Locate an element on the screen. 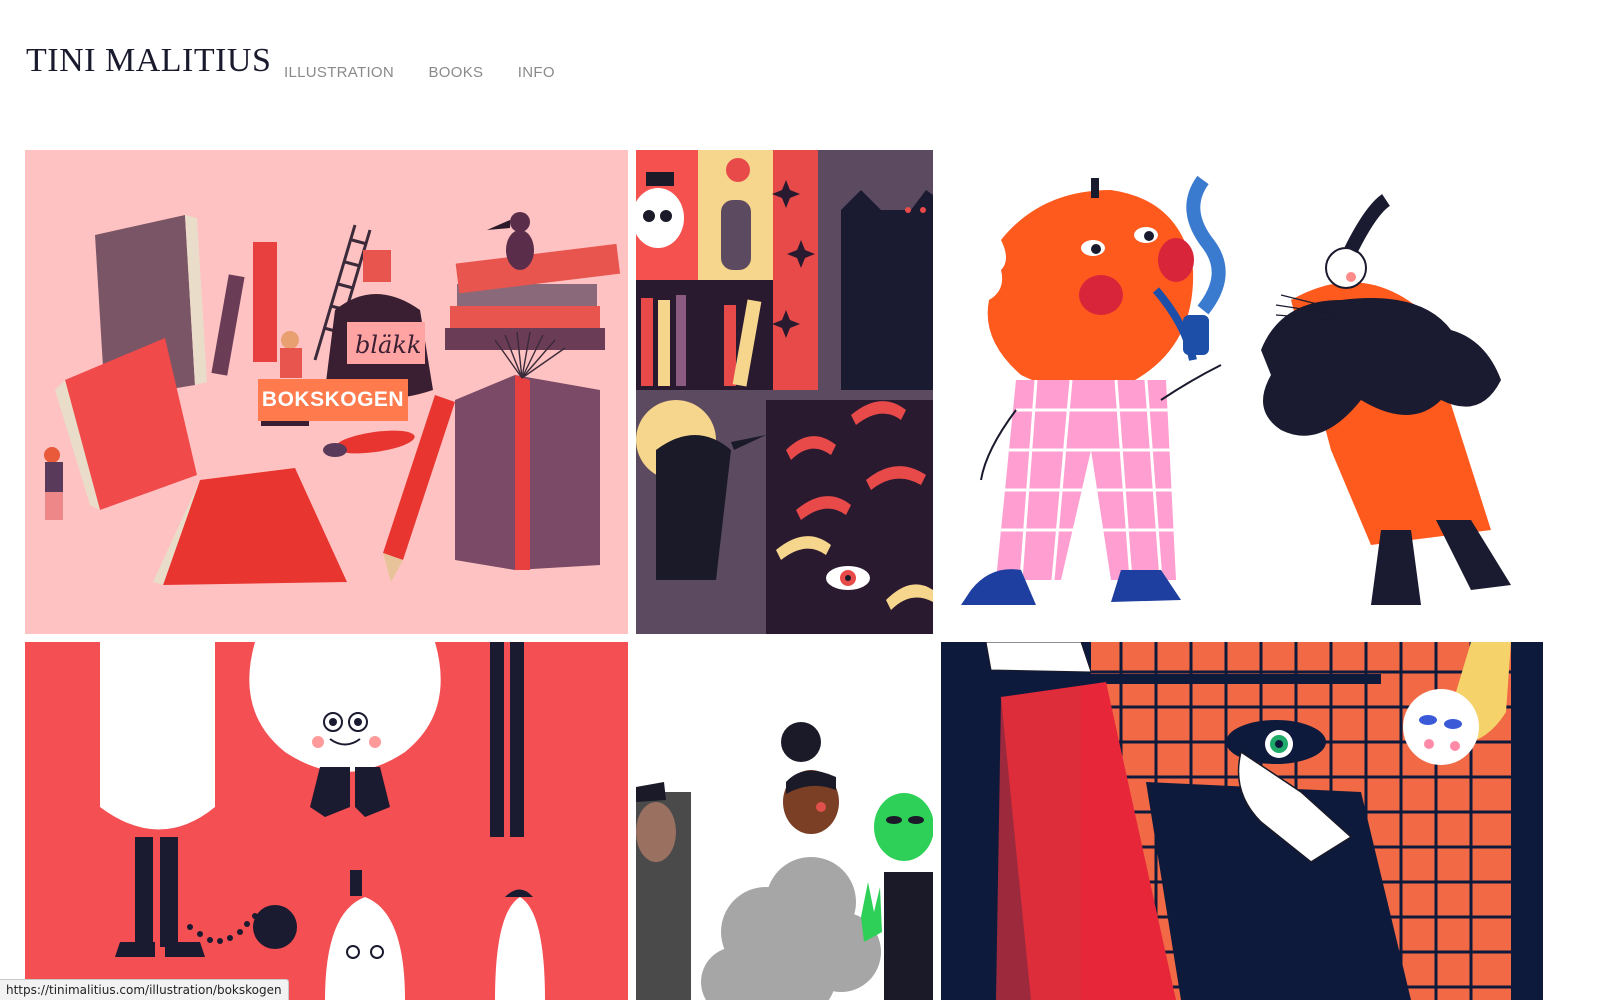 The height and width of the screenshot is (1000, 1600). eye-grid-illustration is located at coordinates (1242, 821).